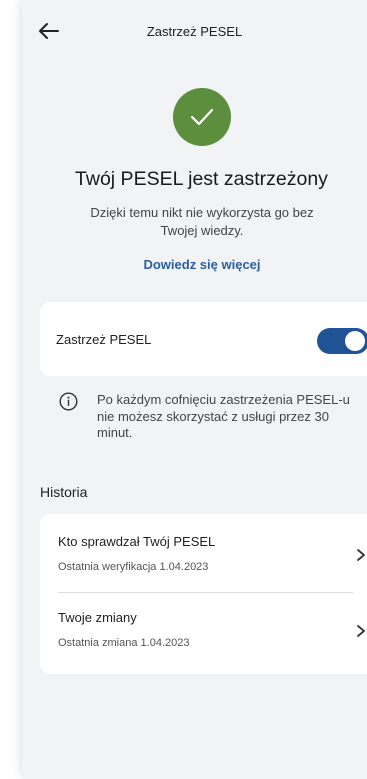 This screenshot has width=367, height=779. I want to click on page-title: Zastrzeż PESEL, so click(194, 31).